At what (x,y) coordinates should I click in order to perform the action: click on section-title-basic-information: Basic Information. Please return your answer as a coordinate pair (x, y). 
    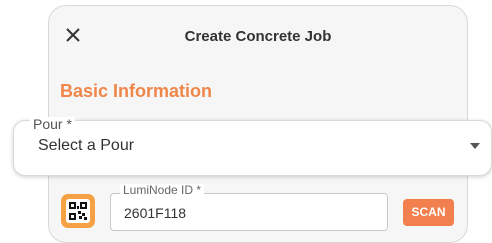
    Looking at the image, I should click on (136, 91).